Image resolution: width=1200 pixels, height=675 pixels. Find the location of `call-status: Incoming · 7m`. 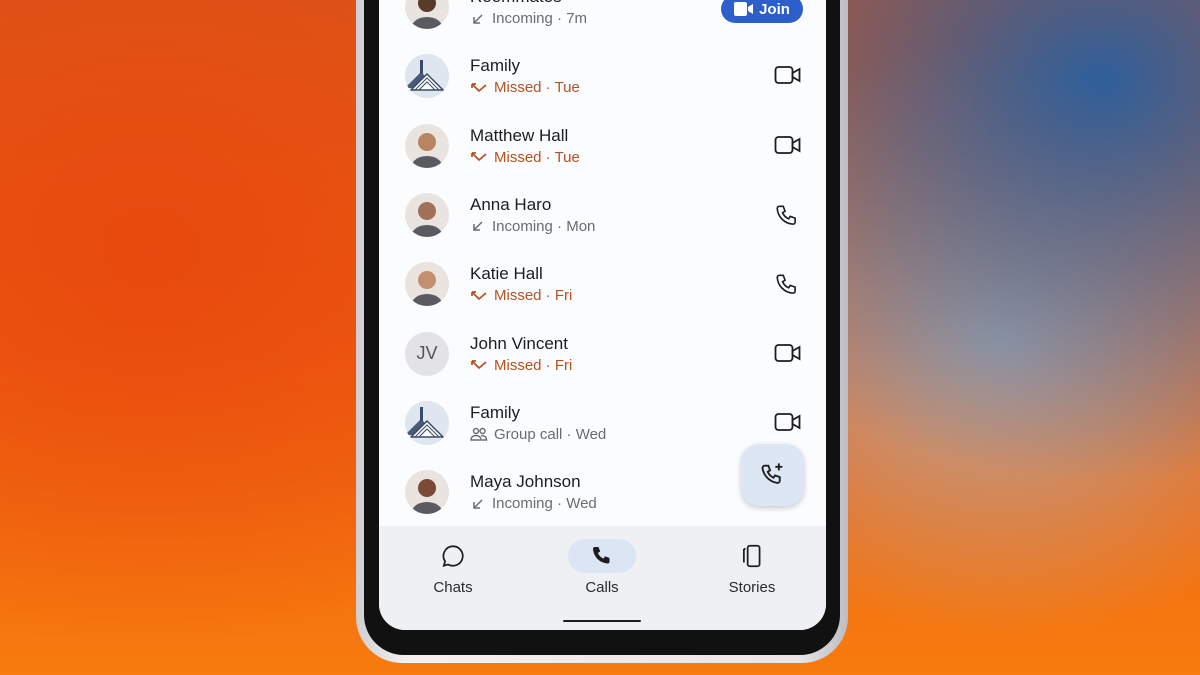

call-status: Incoming · 7m is located at coordinates (528, 18).